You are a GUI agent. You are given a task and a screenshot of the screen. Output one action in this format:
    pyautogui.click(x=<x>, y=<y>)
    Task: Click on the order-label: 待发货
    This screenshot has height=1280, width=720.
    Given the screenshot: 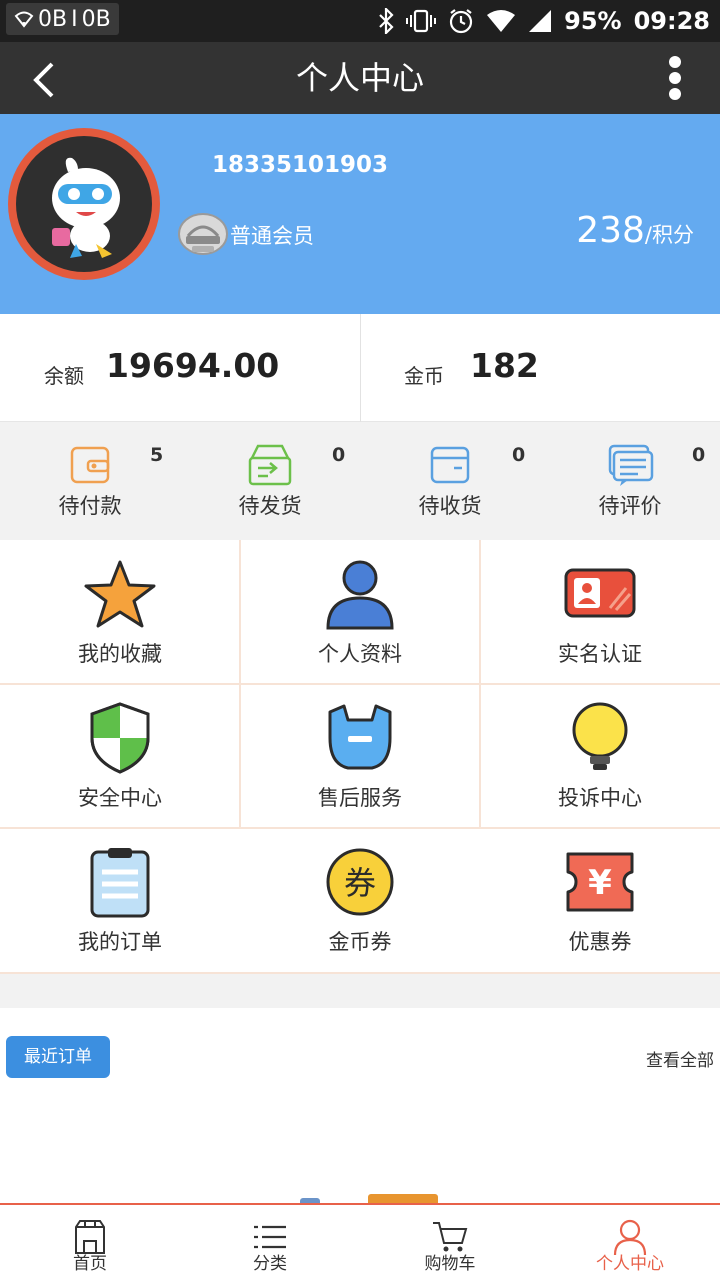 What is the action you would take?
    pyautogui.click(x=270, y=506)
    